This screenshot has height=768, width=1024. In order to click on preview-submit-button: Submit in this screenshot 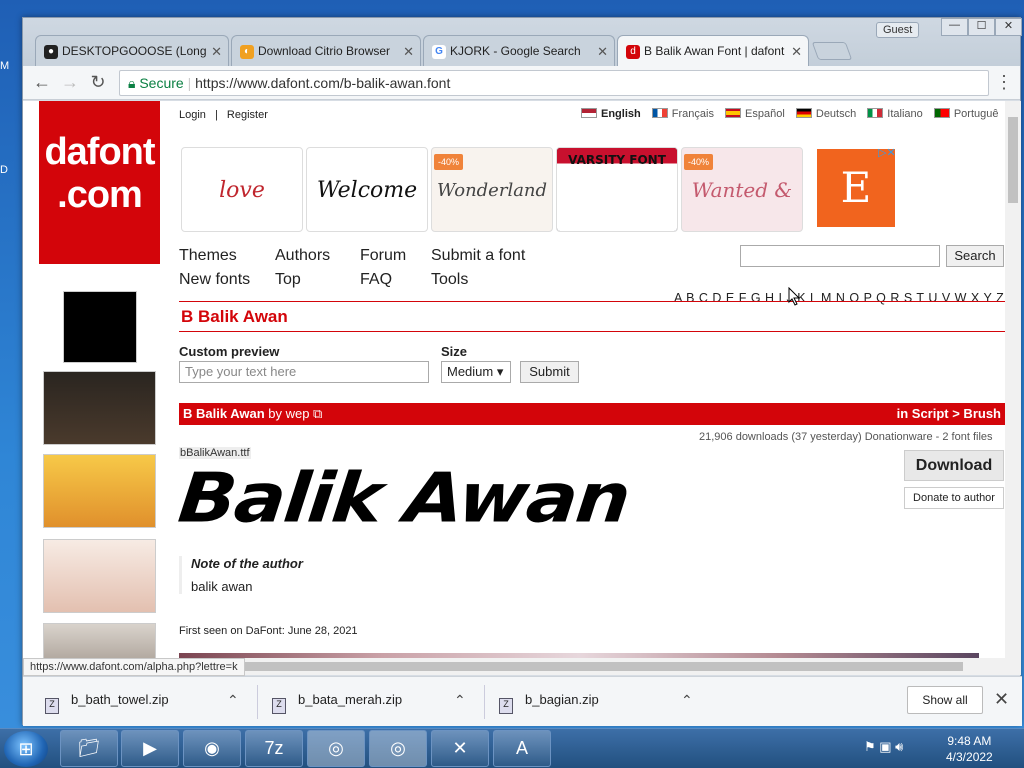, I will do `click(549, 372)`.